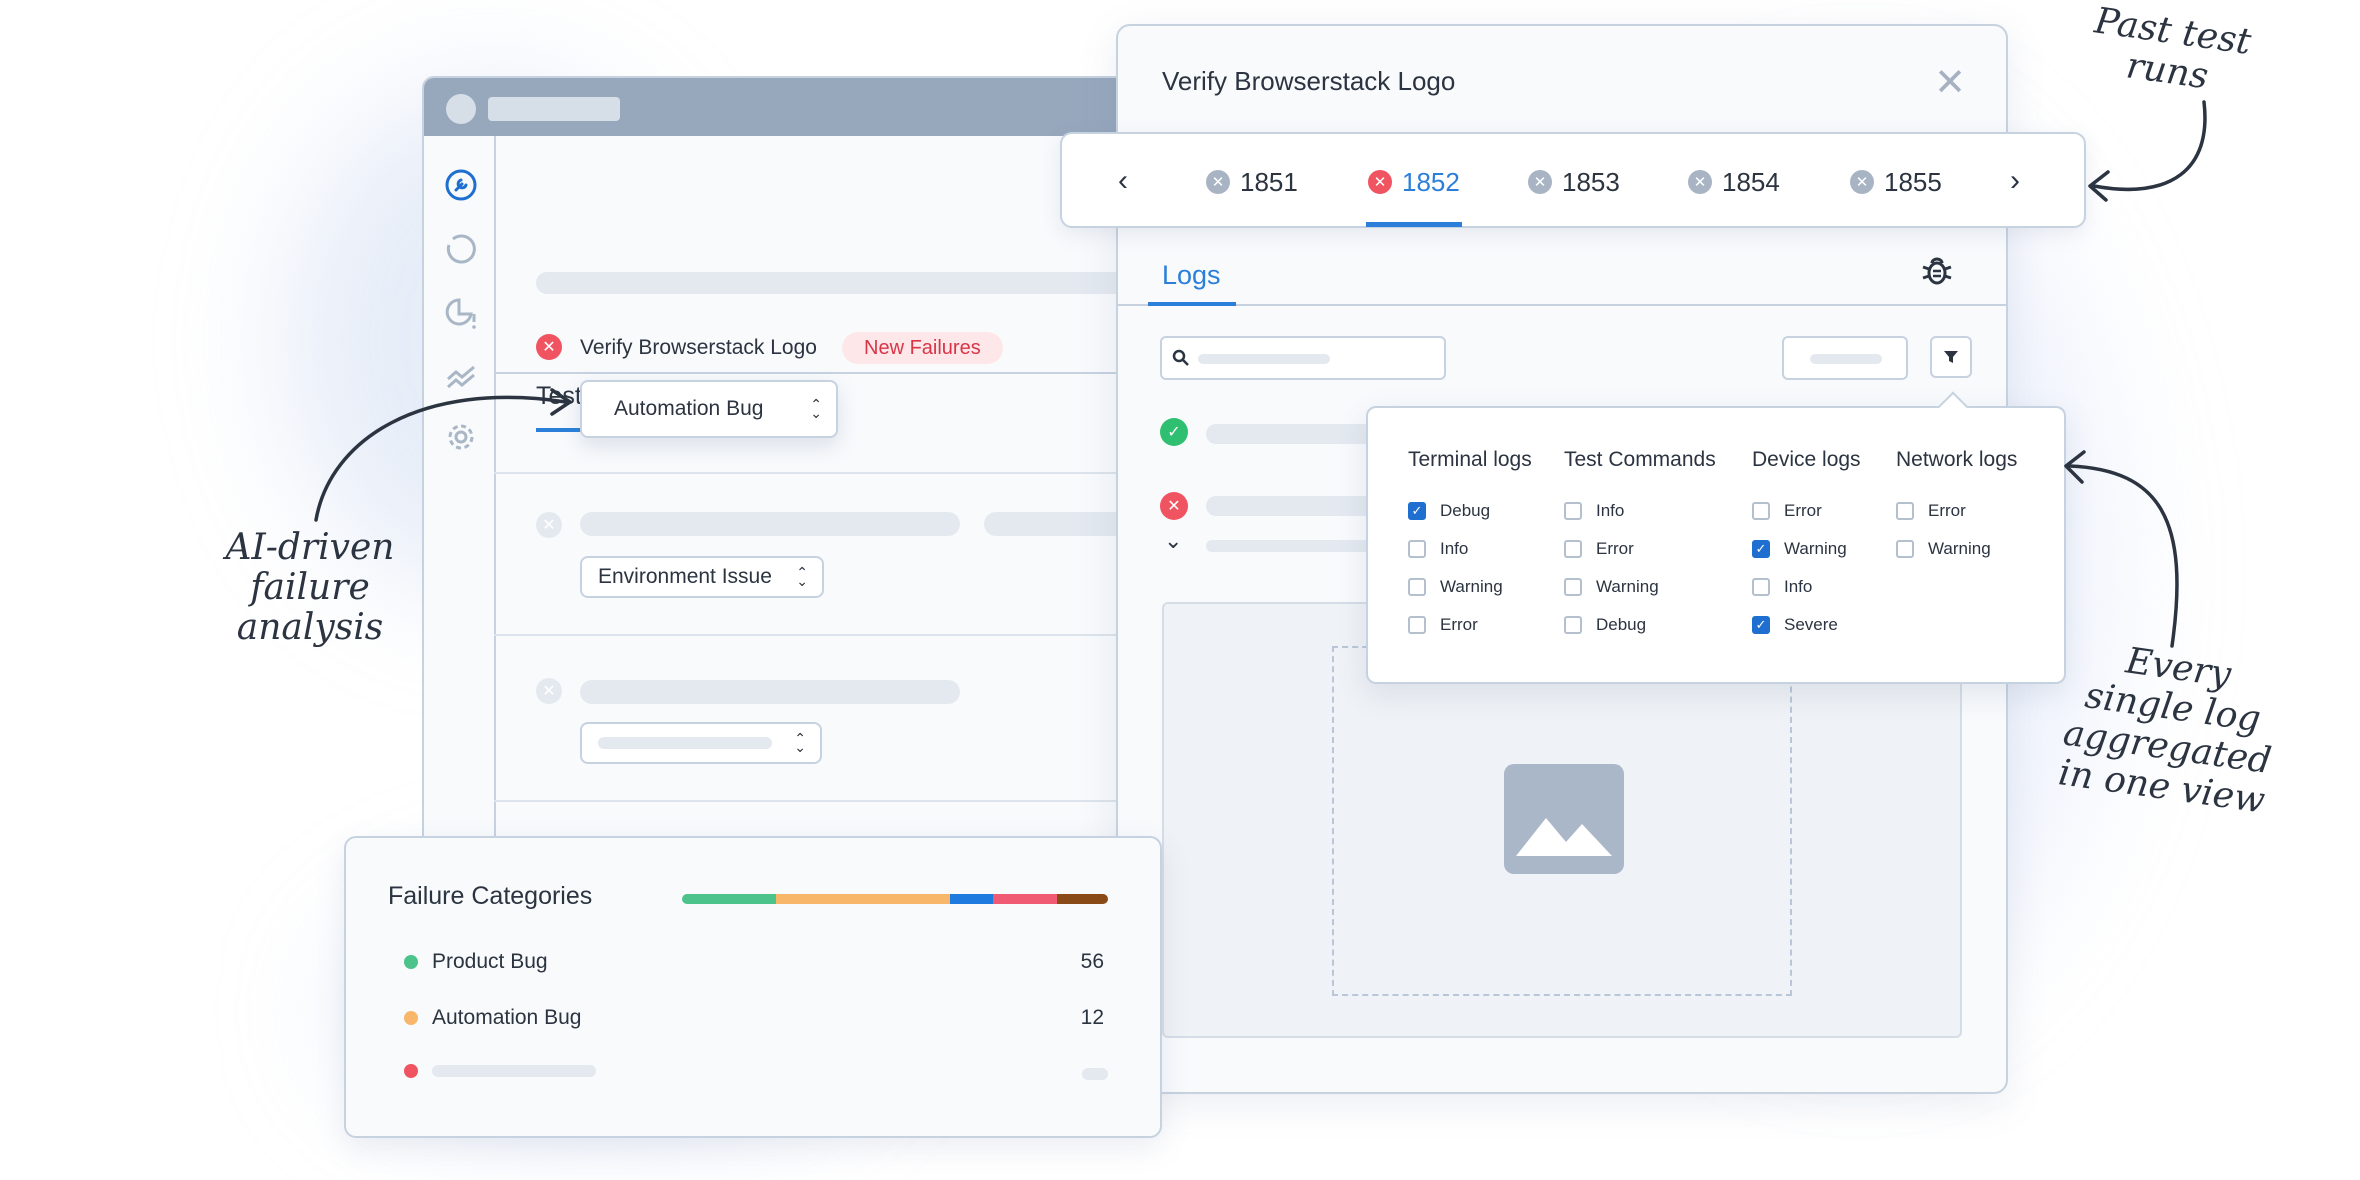 This screenshot has height=1180, width=2360. I want to click on annotation-line: AI-driven, so click(310, 547).